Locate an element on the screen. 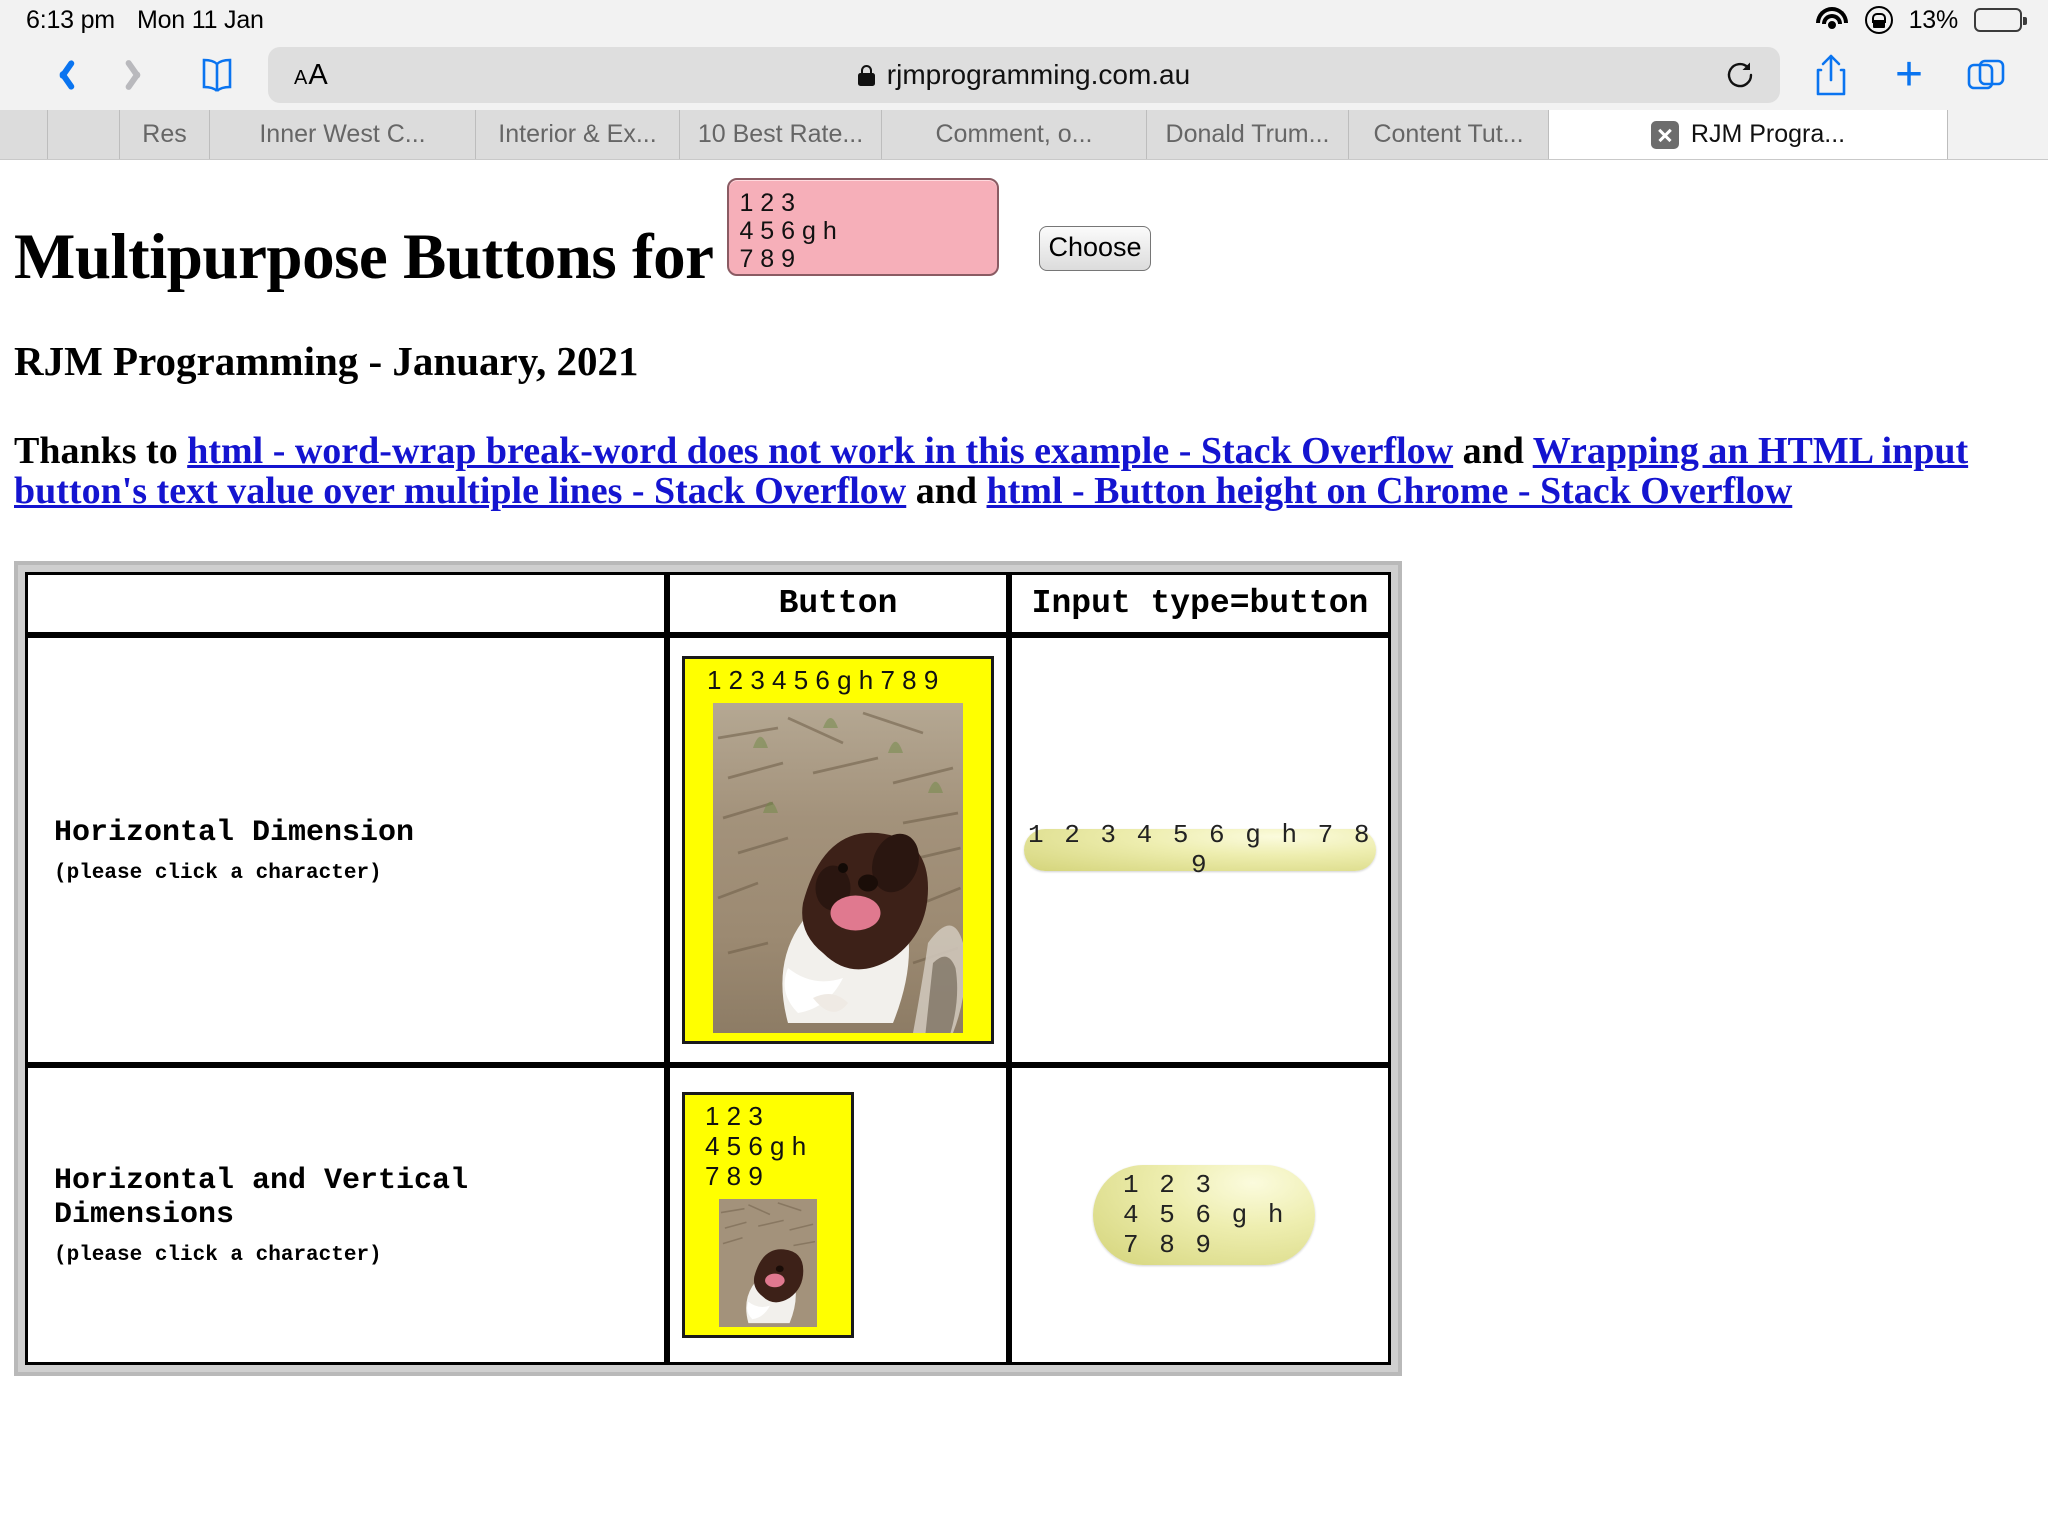 This screenshot has width=2048, height=1536. horizontal-vertical-yellow-button: 1 2 3 4 5 6 g h 7 8 9 is located at coordinates (768, 1215).